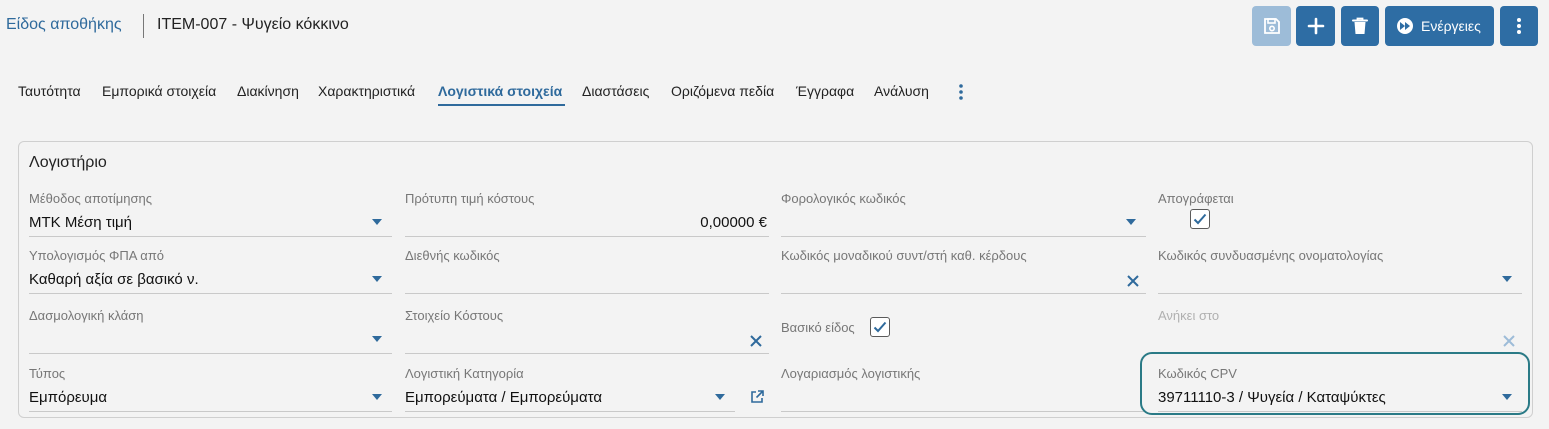 Image resolution: width=1549 pixels, height=429 pixels. I want to click on breadcrumb-parent-link: Είδος αποθήκης, so click(64, 25).